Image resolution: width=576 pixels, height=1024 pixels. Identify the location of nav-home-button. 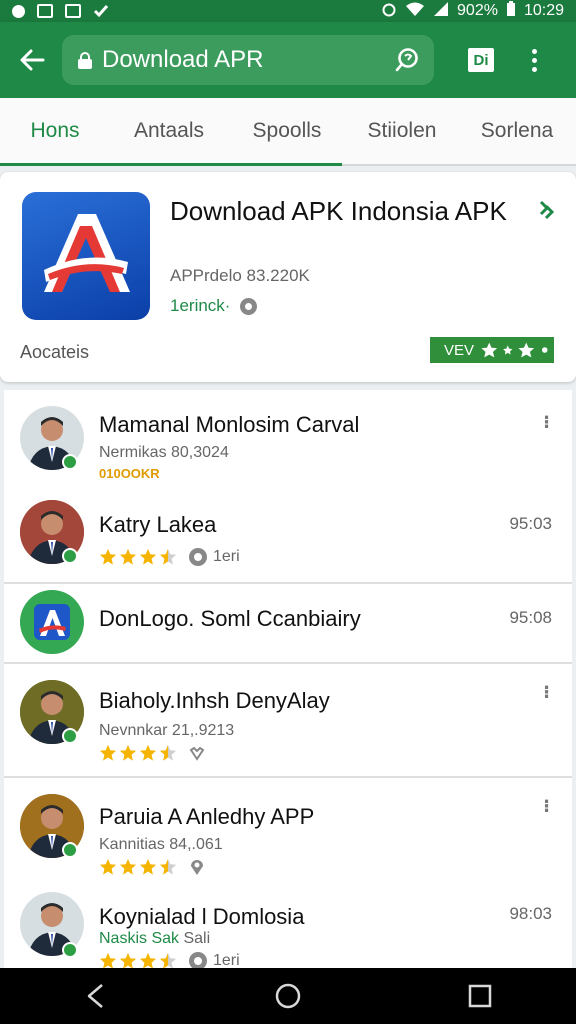
(288, 996).